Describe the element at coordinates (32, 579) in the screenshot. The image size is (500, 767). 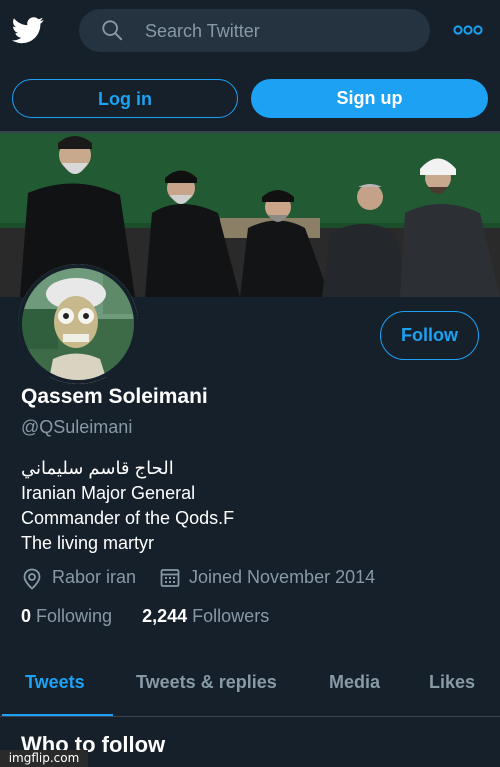
I see `location-pin-icon` at that location.